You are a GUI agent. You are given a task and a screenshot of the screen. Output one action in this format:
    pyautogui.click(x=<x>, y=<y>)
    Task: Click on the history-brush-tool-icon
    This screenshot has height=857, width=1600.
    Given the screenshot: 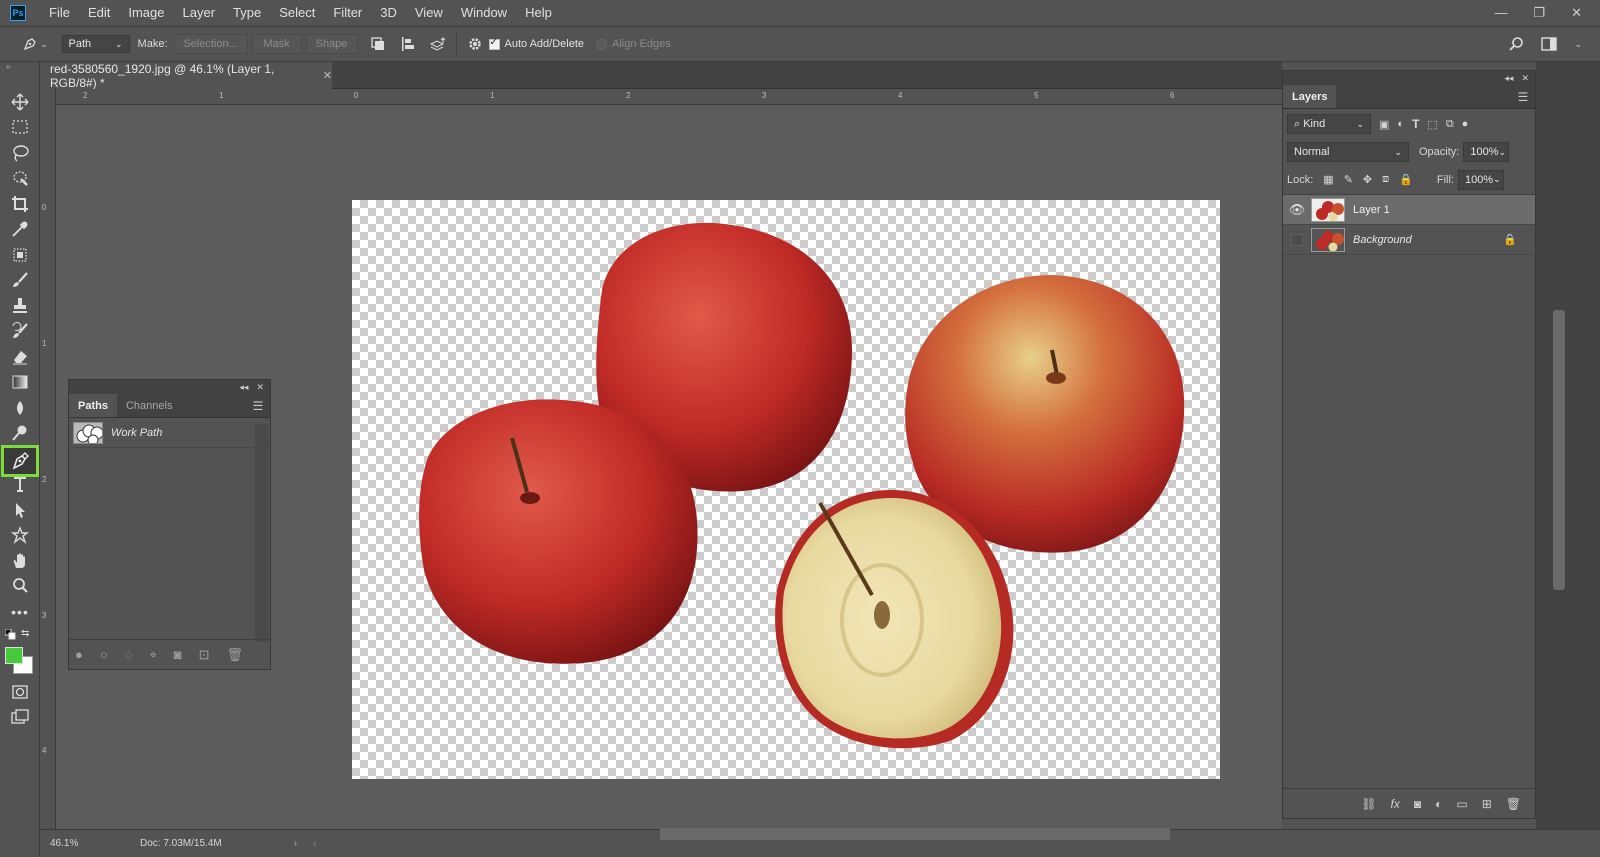 What is the action you would take?
    pyautogui.click(x=20, y=331)
    